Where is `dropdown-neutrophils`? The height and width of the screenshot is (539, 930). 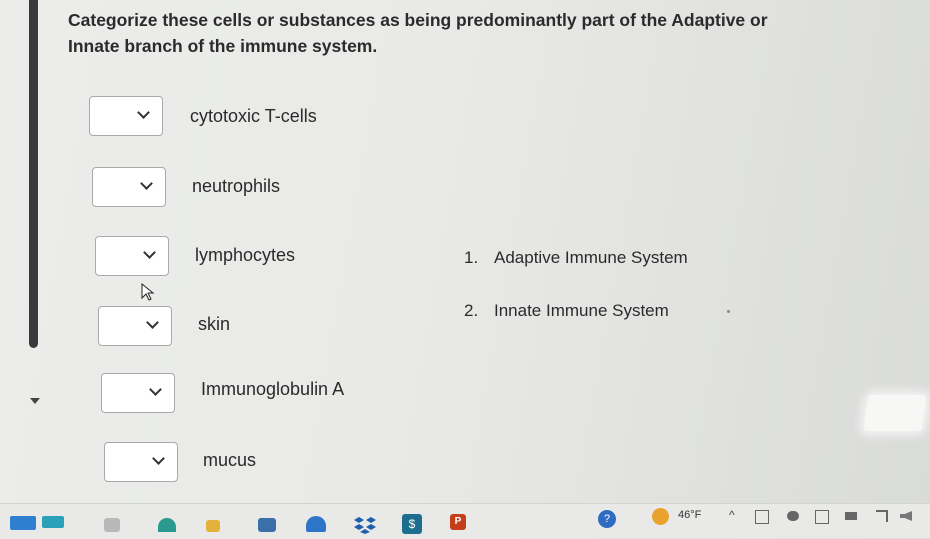 dropdown-neutrophils is located at coordinates (129, 187).